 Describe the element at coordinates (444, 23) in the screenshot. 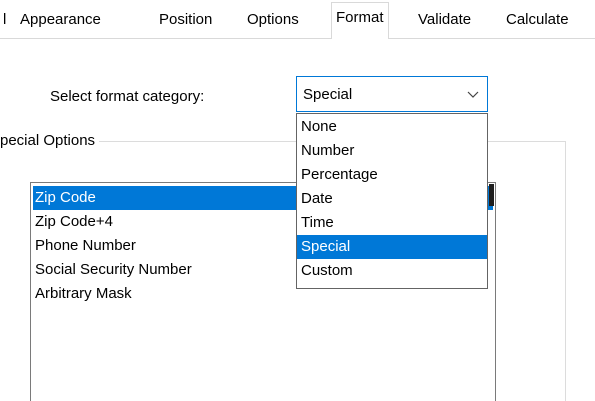

I see `tab-validate: Validate` at that location.